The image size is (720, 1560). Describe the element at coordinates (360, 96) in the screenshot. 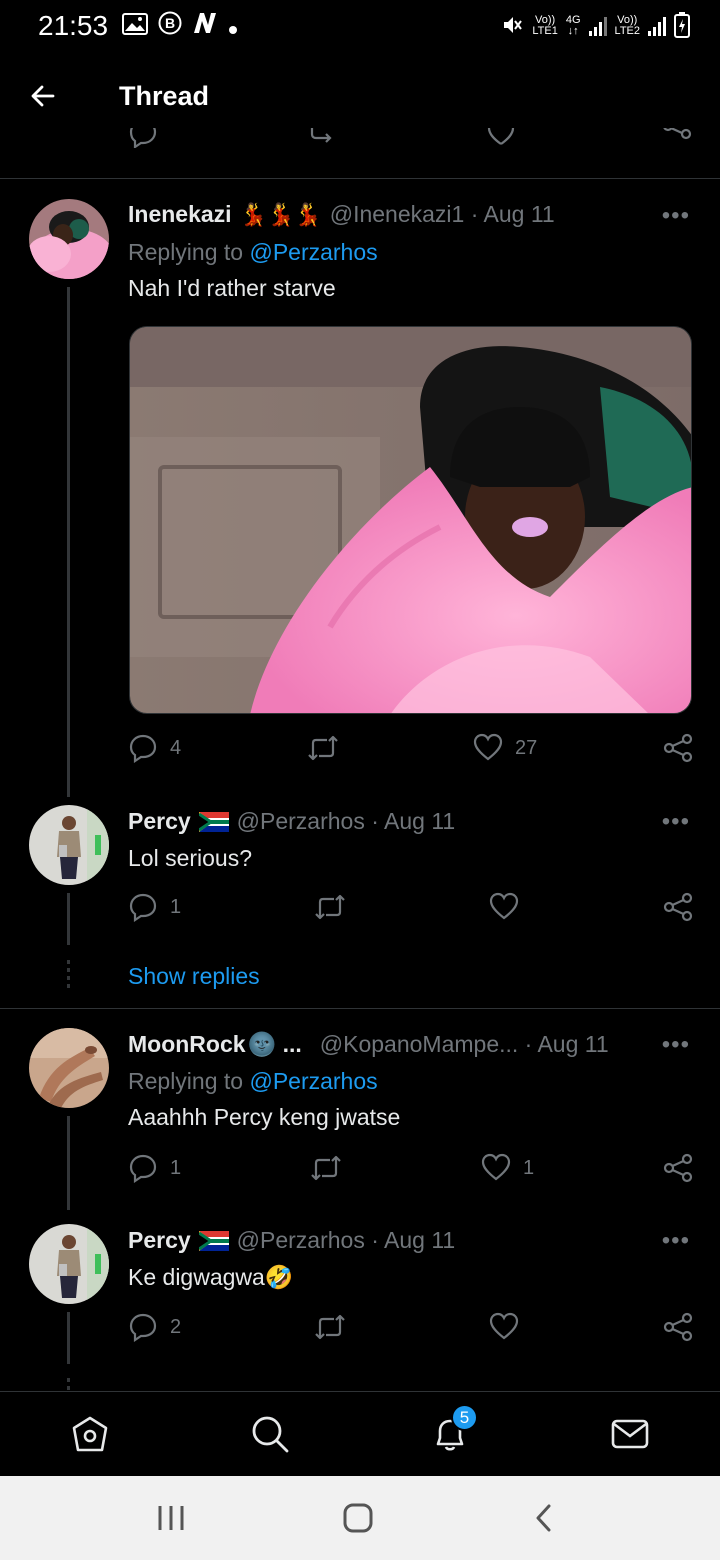

I see `header: Thread` at that location.